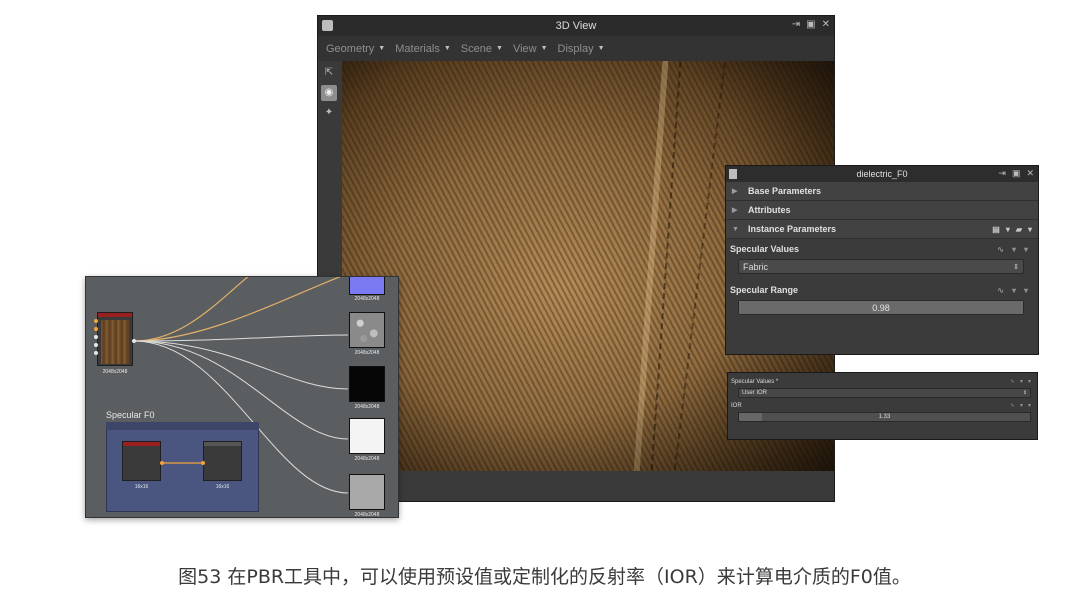 The image size is (1089, 600). I want to click on specular-range-label: Specular Range ∿ ▾ ▾, so click(879, 290).